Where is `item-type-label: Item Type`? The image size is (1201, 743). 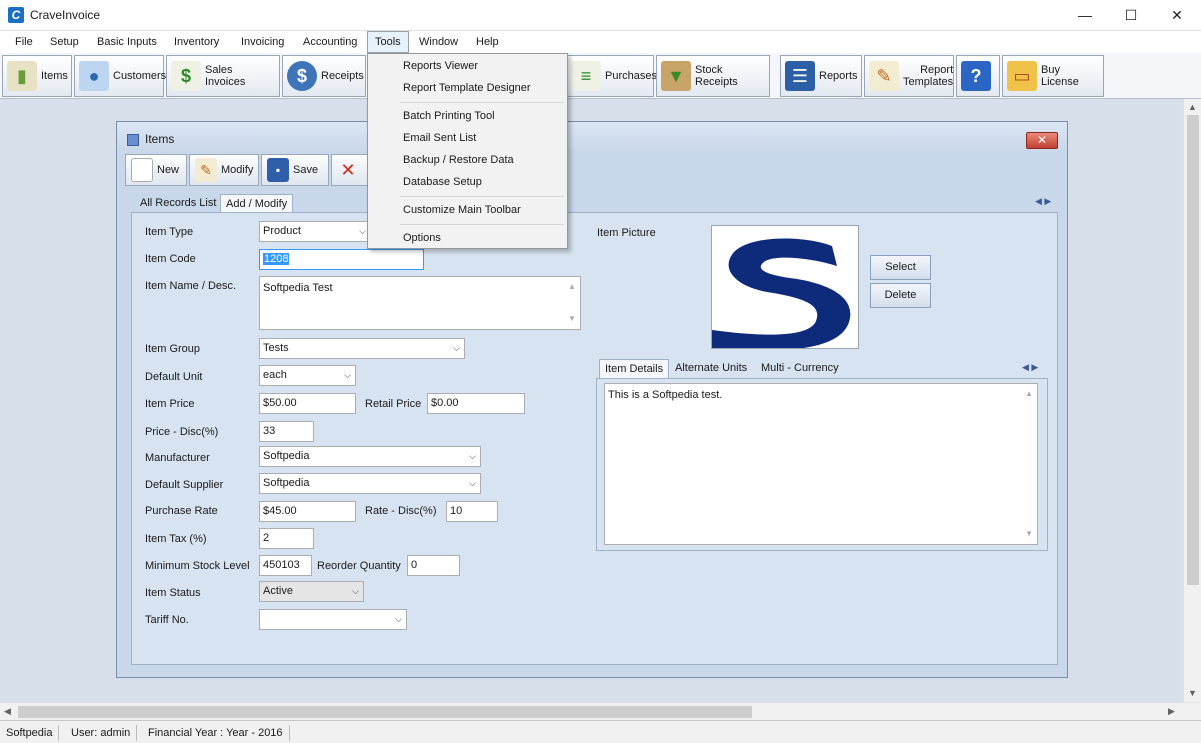
item-type-label: Item Type is located at coordinates (169, 232).